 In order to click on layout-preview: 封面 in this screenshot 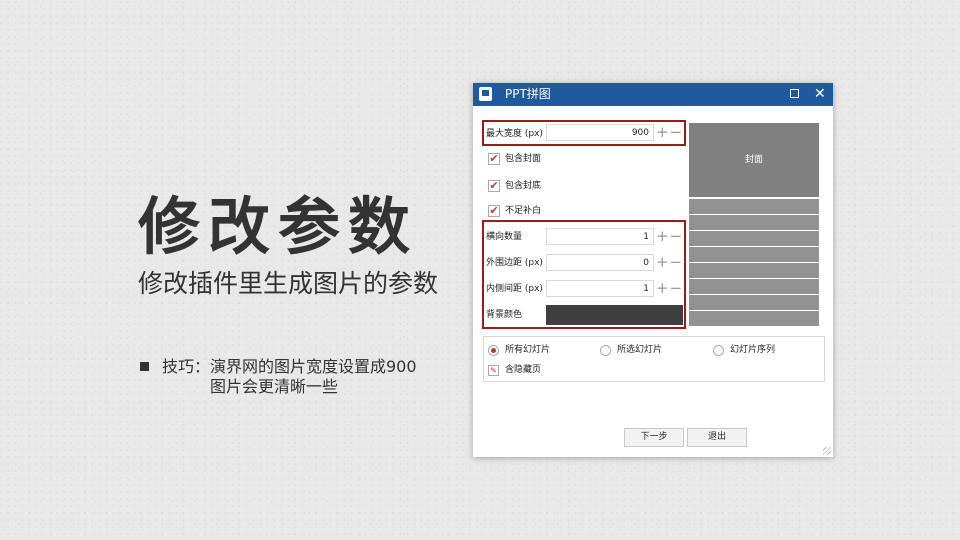, I will do `click(754, 225)`.